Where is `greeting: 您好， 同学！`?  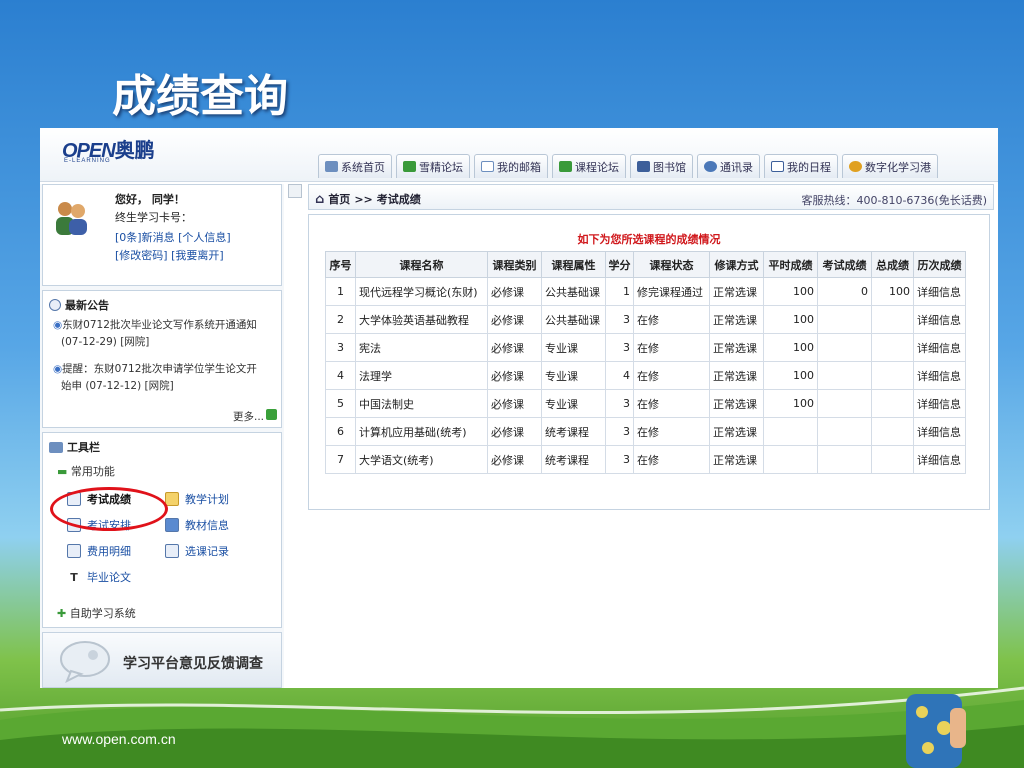 greeting: 您好， 同学！ is located at coordinates (150, 199).